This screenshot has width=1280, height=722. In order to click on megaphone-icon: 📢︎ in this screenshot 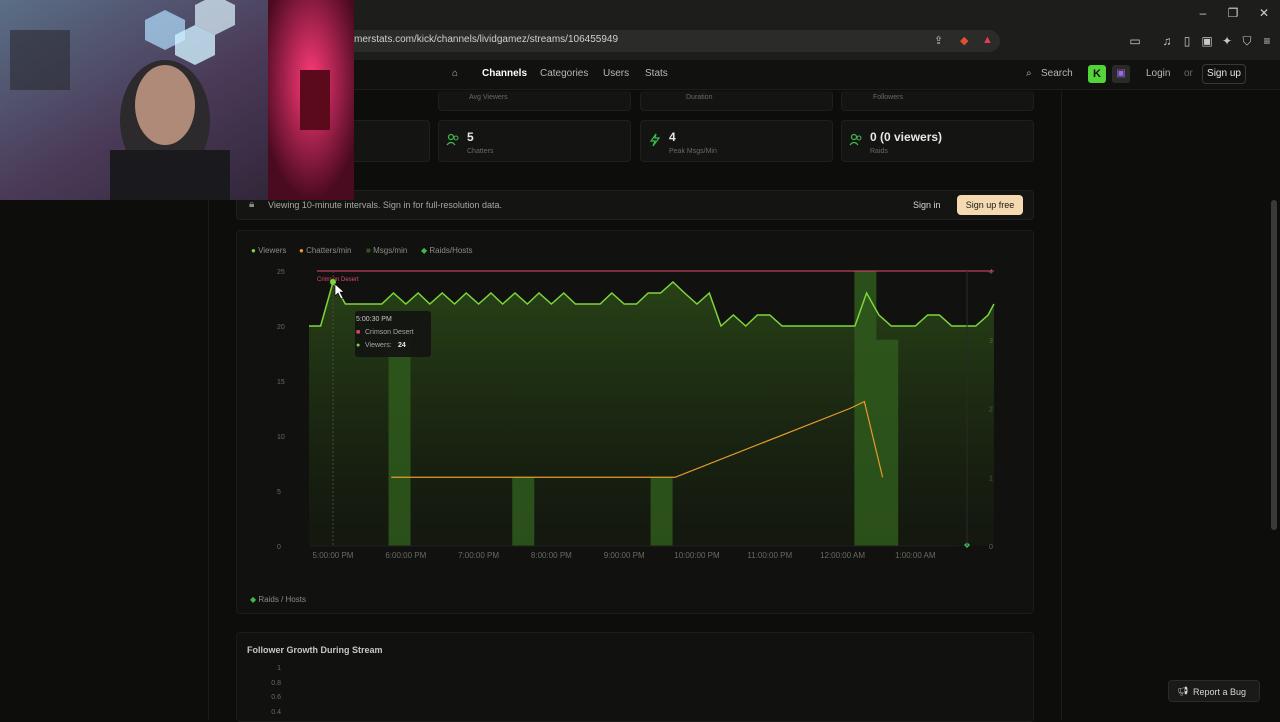, I will do `click(1183, 691)`.